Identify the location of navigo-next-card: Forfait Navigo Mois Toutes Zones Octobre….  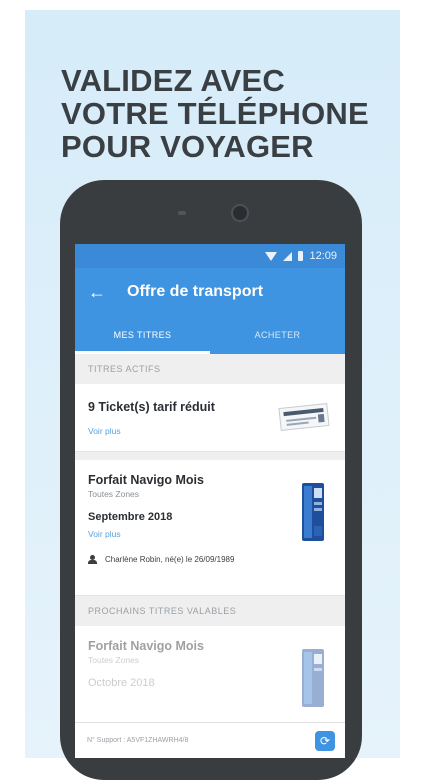
(210, 681).